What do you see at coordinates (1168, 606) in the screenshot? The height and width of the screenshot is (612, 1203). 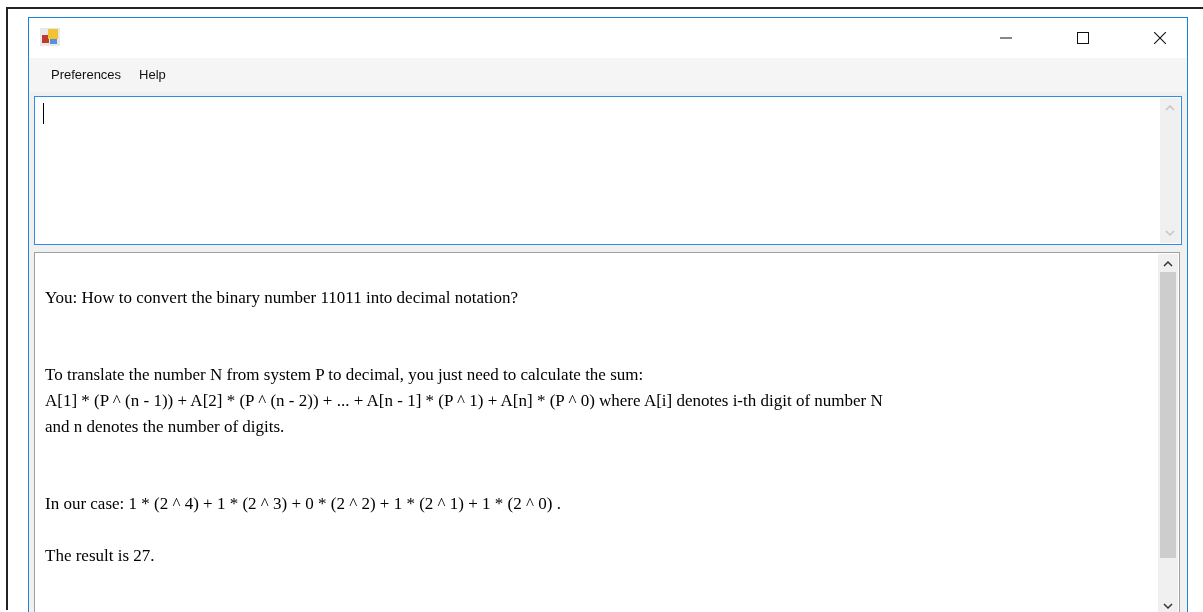 I see `scroll-down-icon` at bounding box center [1168, 606].